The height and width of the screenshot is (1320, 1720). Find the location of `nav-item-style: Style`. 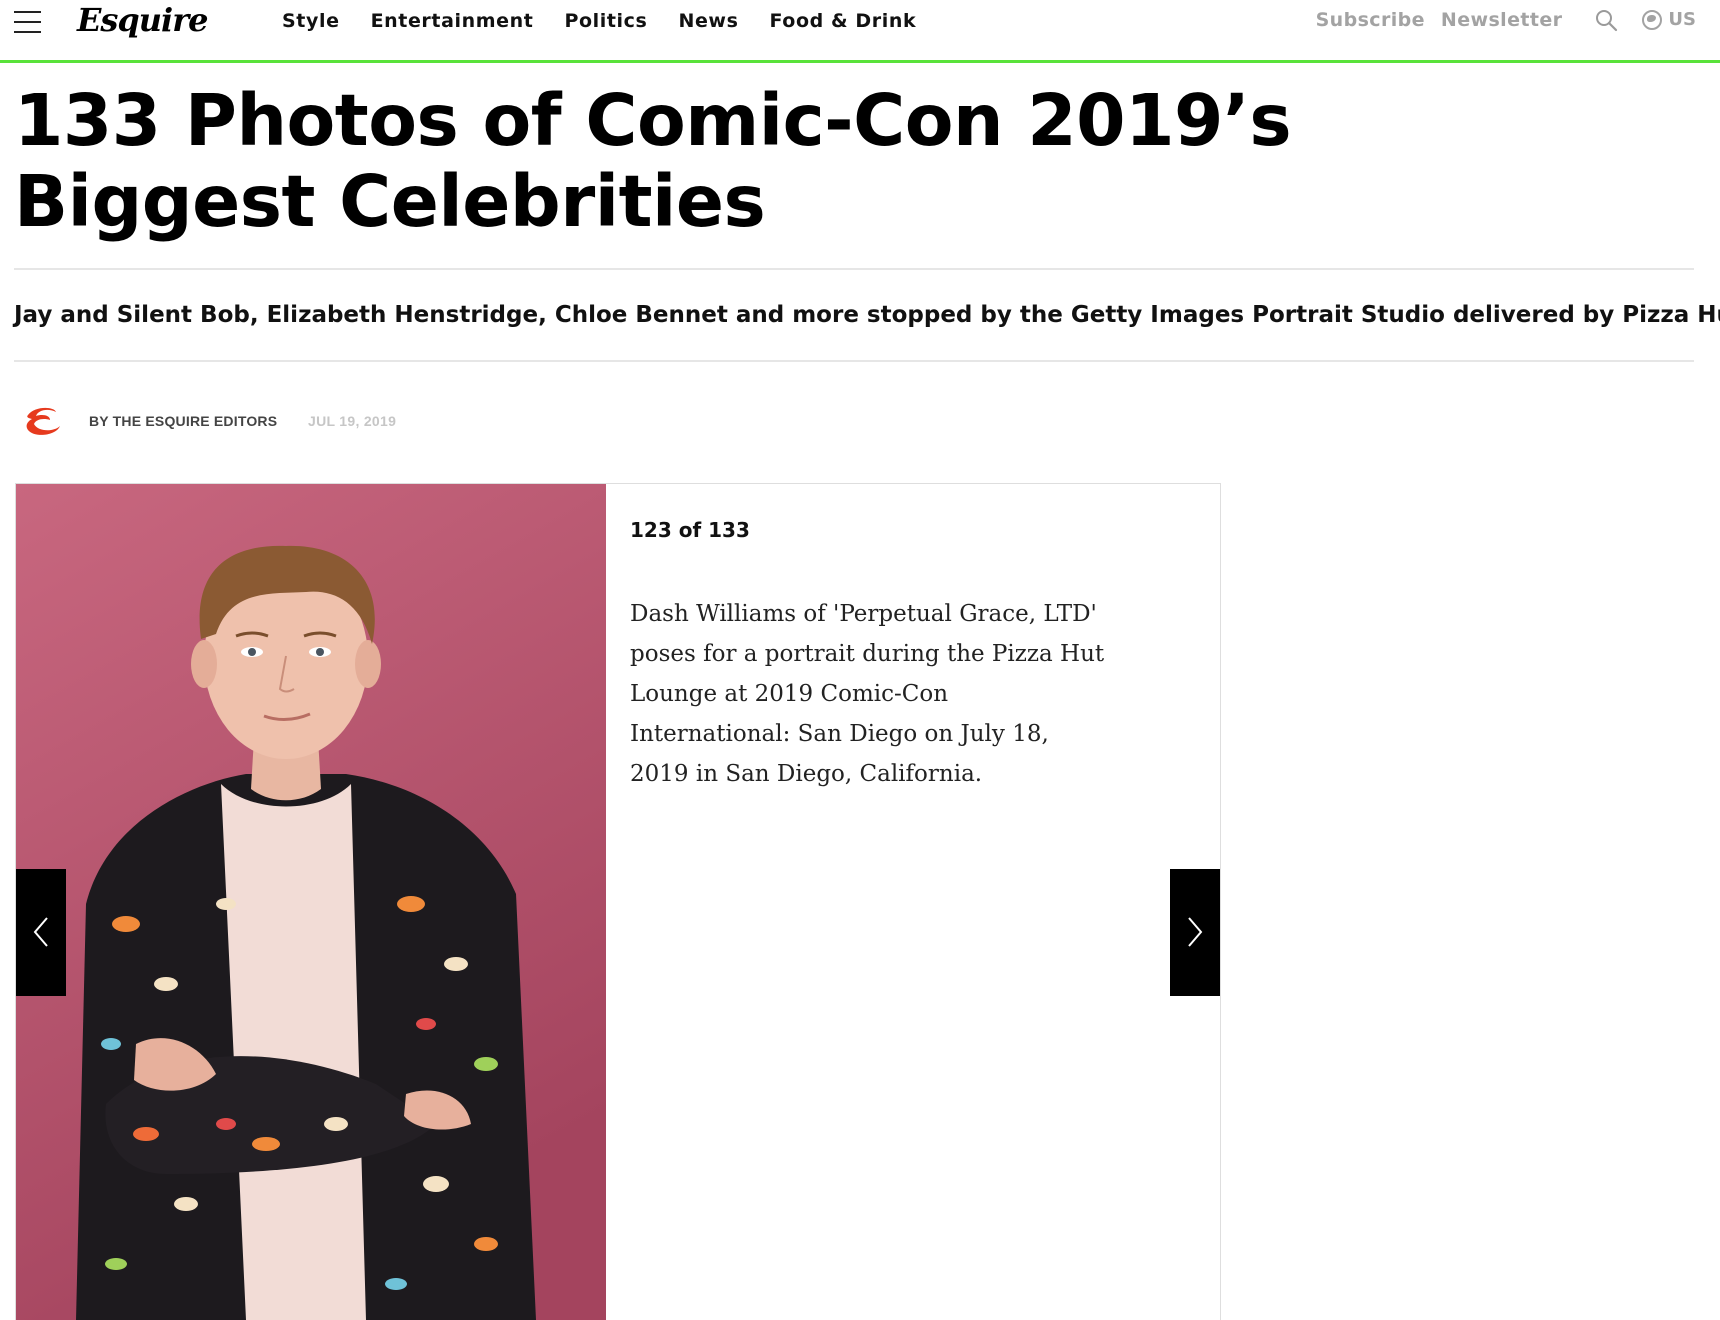

nav-item-style: Style is located at coordinates (311, 21).